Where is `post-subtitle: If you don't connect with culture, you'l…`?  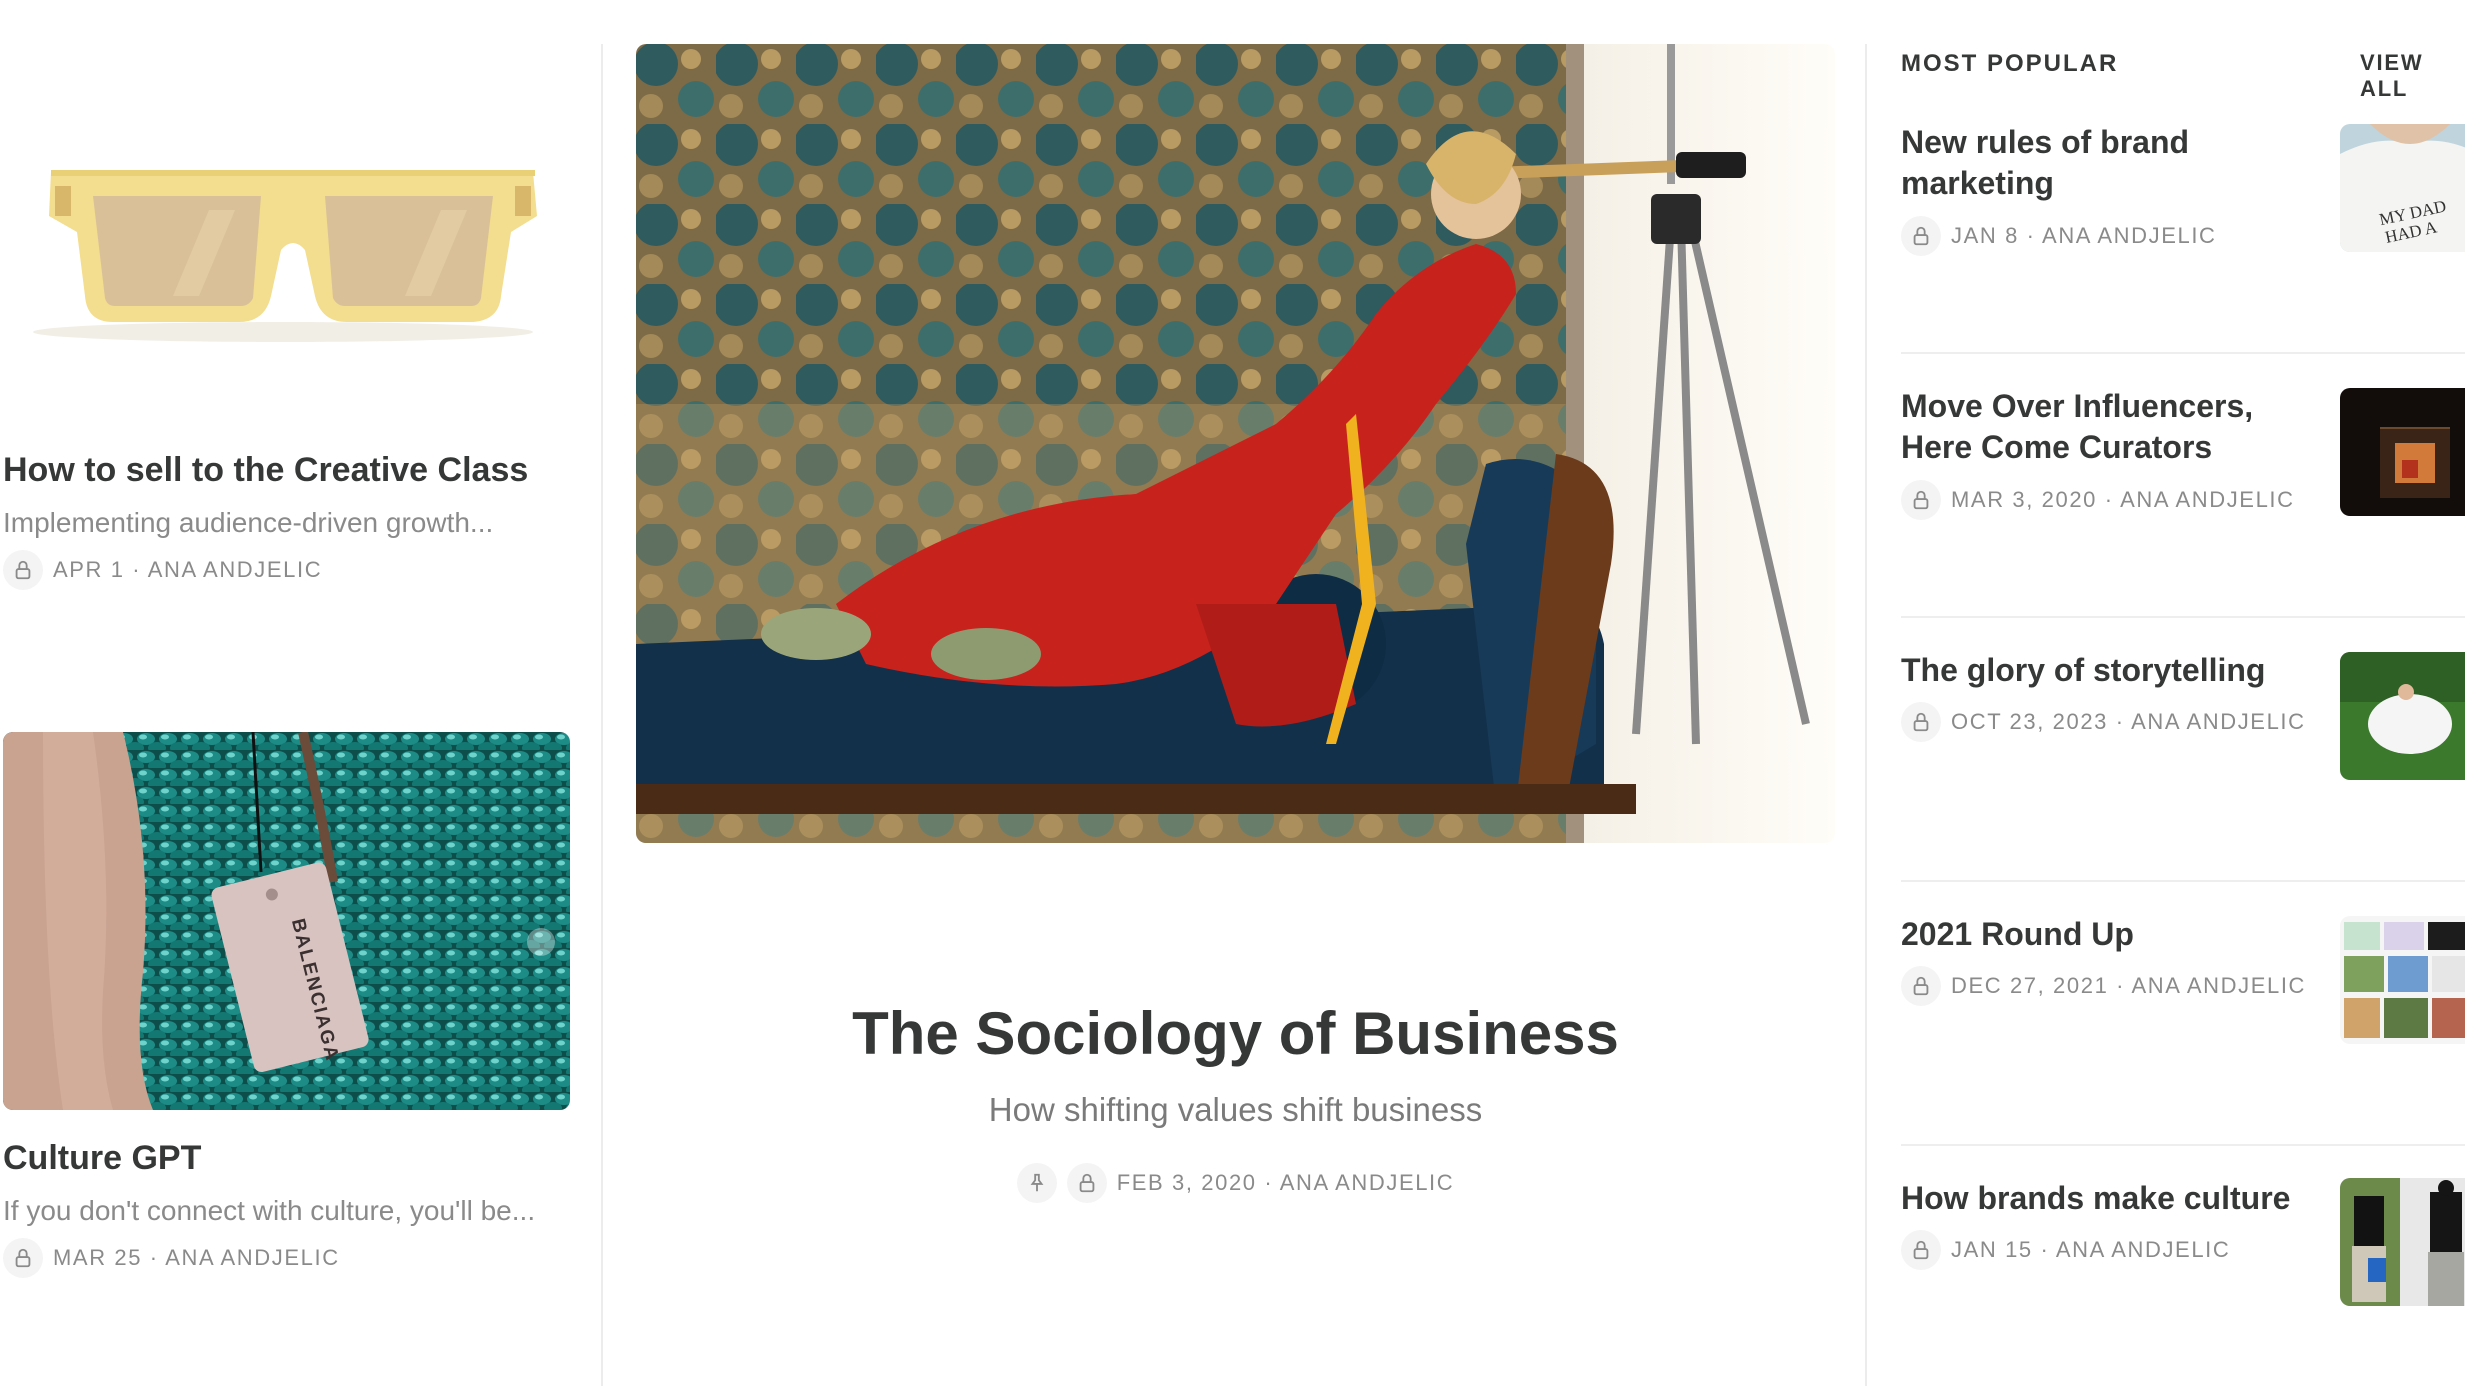 post-subtitle: If you don't connect with culture, you'l… is located at coordinates (269, 1210).